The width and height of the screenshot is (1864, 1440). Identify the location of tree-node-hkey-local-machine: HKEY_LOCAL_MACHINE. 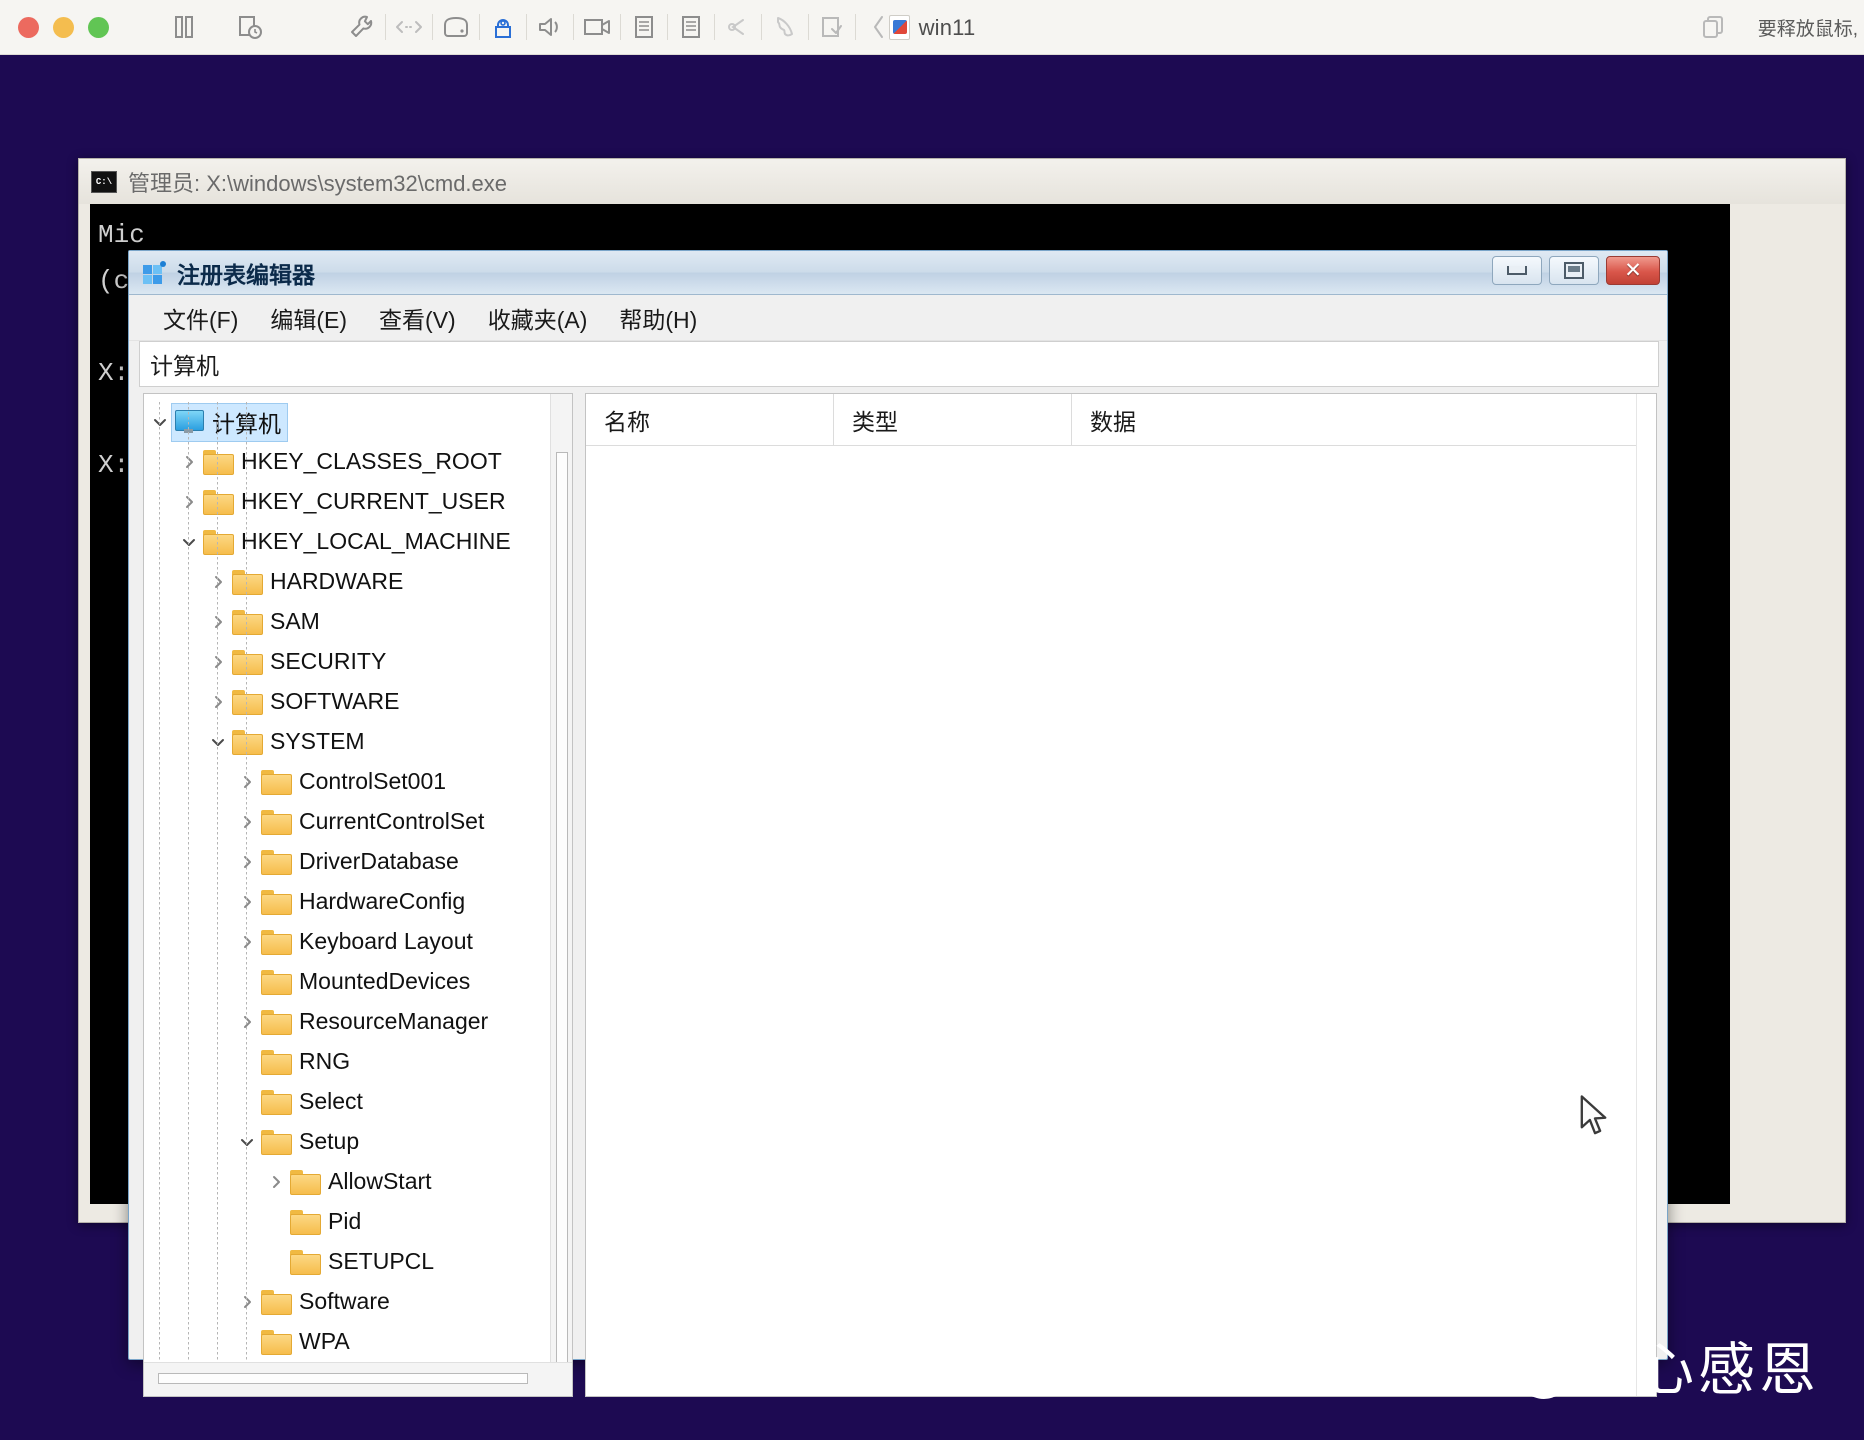
(358, 542).